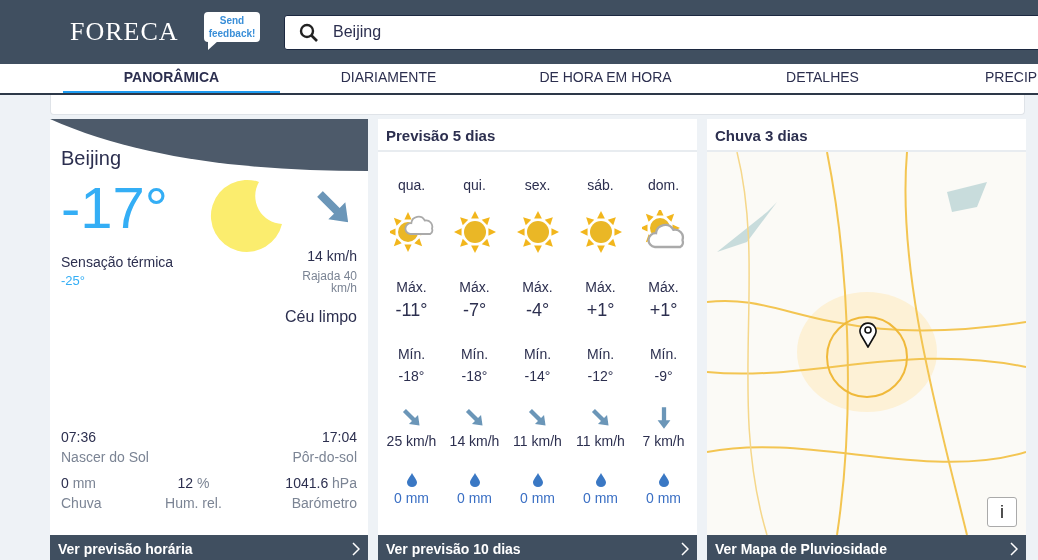 This screenshot has width=1038, height=560. I want to click on more-link: Ver Mapa de Pluviosidade, so click(866, 547).